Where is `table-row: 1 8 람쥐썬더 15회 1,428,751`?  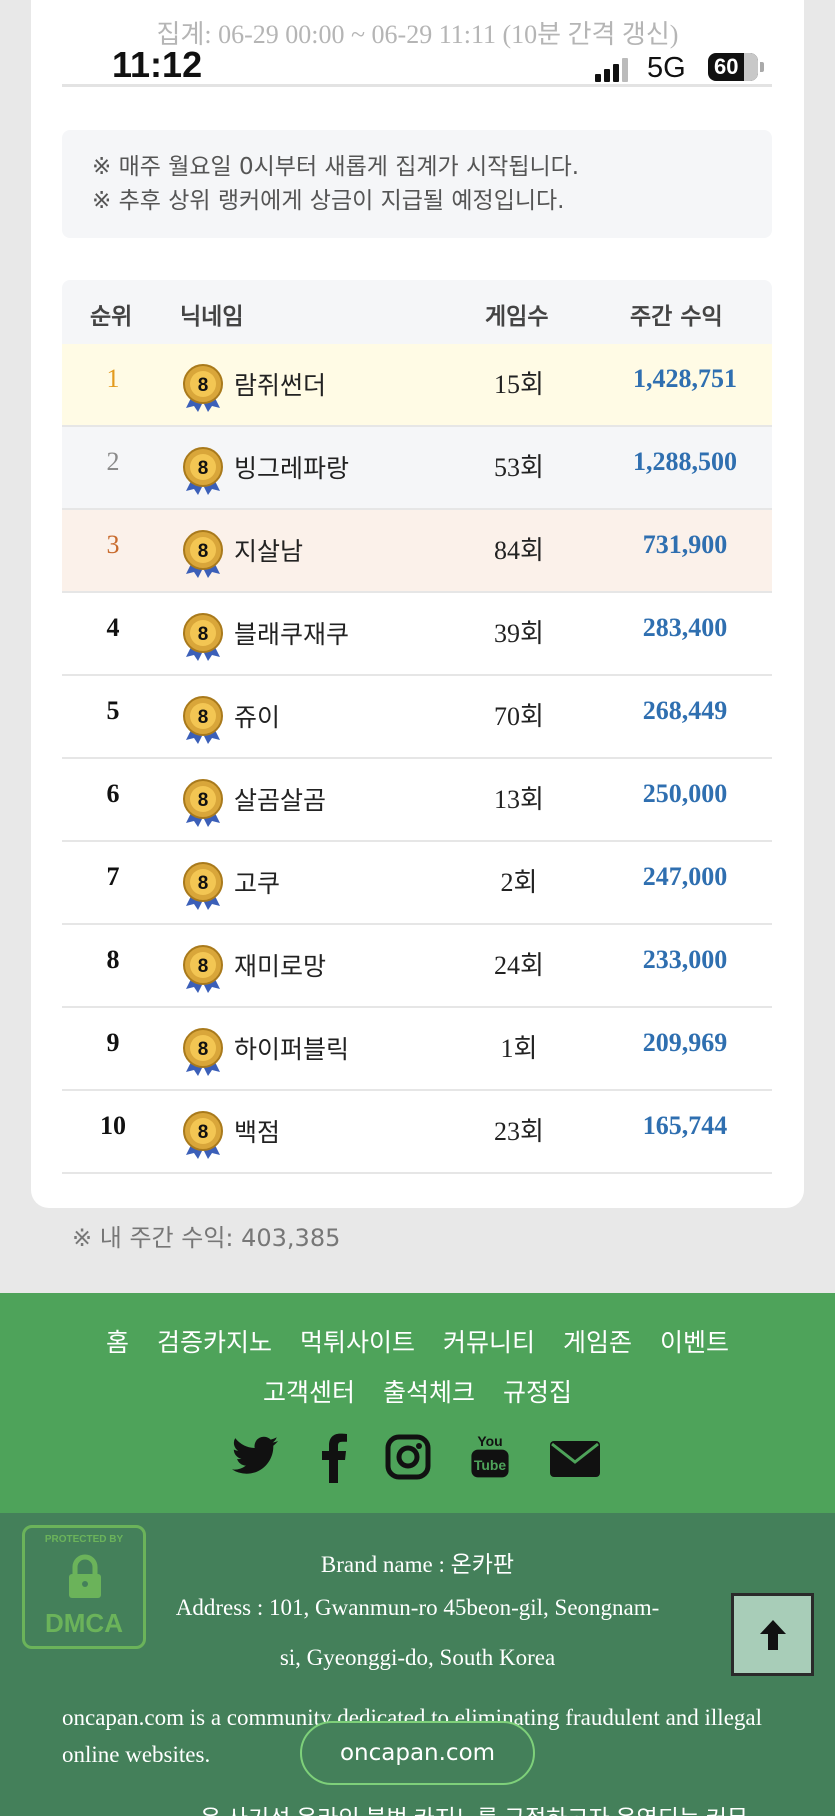 table-row: 1 8 람쥐썬더 15회 1,428,751 is located at coordinates (417, 385).